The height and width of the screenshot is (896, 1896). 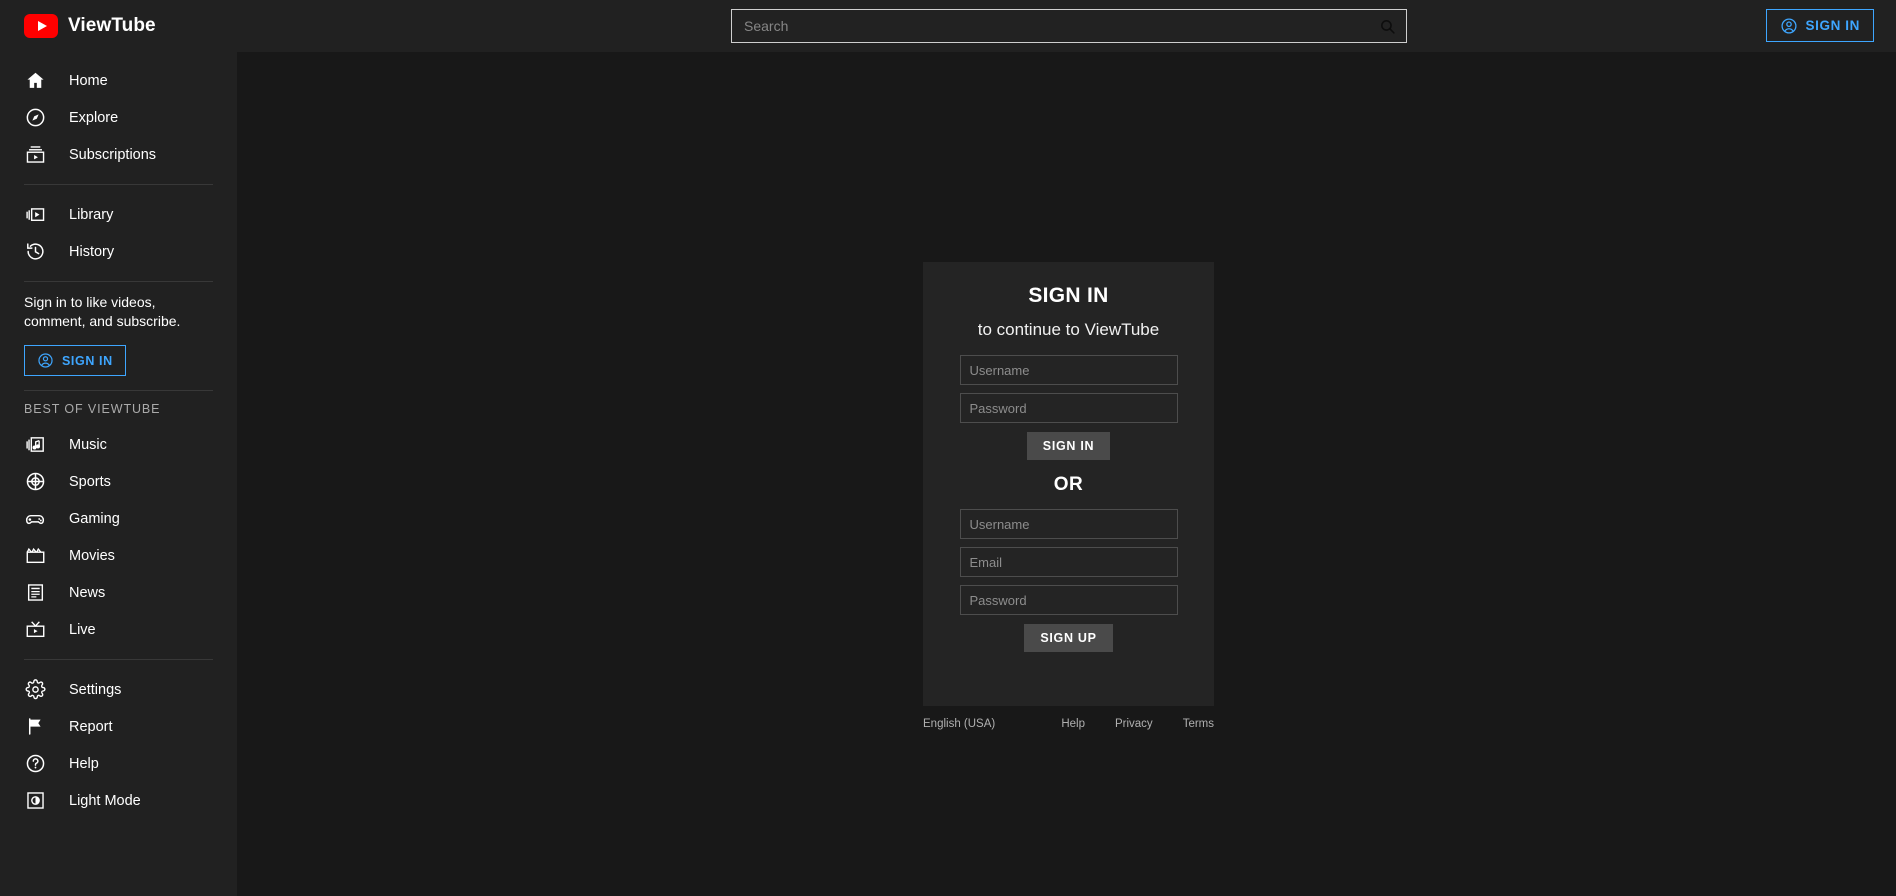 I want to click on sidebar-item-label: Gaming, so click(x=94, y=518).